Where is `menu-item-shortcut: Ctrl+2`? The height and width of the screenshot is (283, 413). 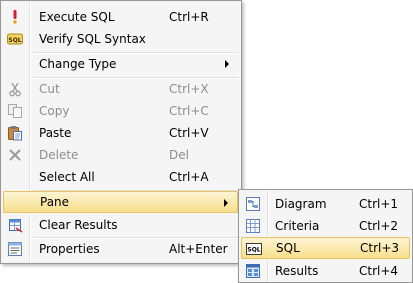 menu-item-shortcut: Ctrl+2 is located at coordinates (379, 226).